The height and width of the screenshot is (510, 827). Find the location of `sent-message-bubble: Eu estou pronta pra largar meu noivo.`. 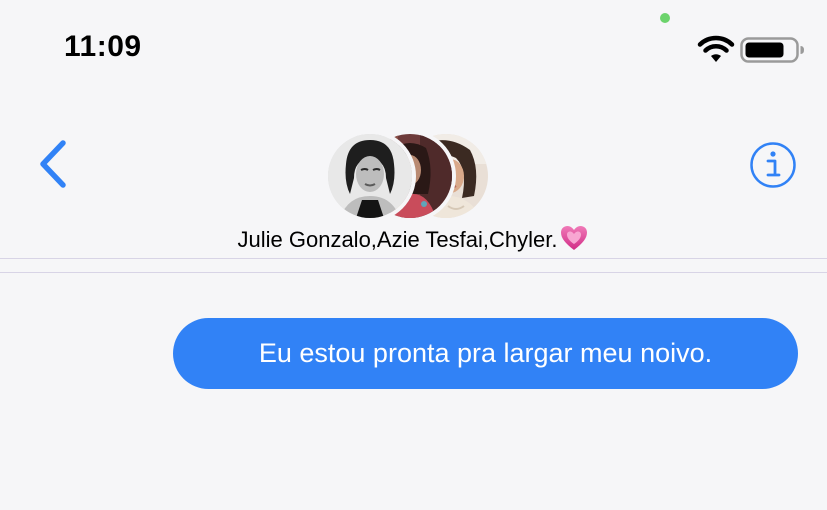

sent-message-bubble: Eu estou pronta pra largar meu noivo. is located at coordinates (485, 353).